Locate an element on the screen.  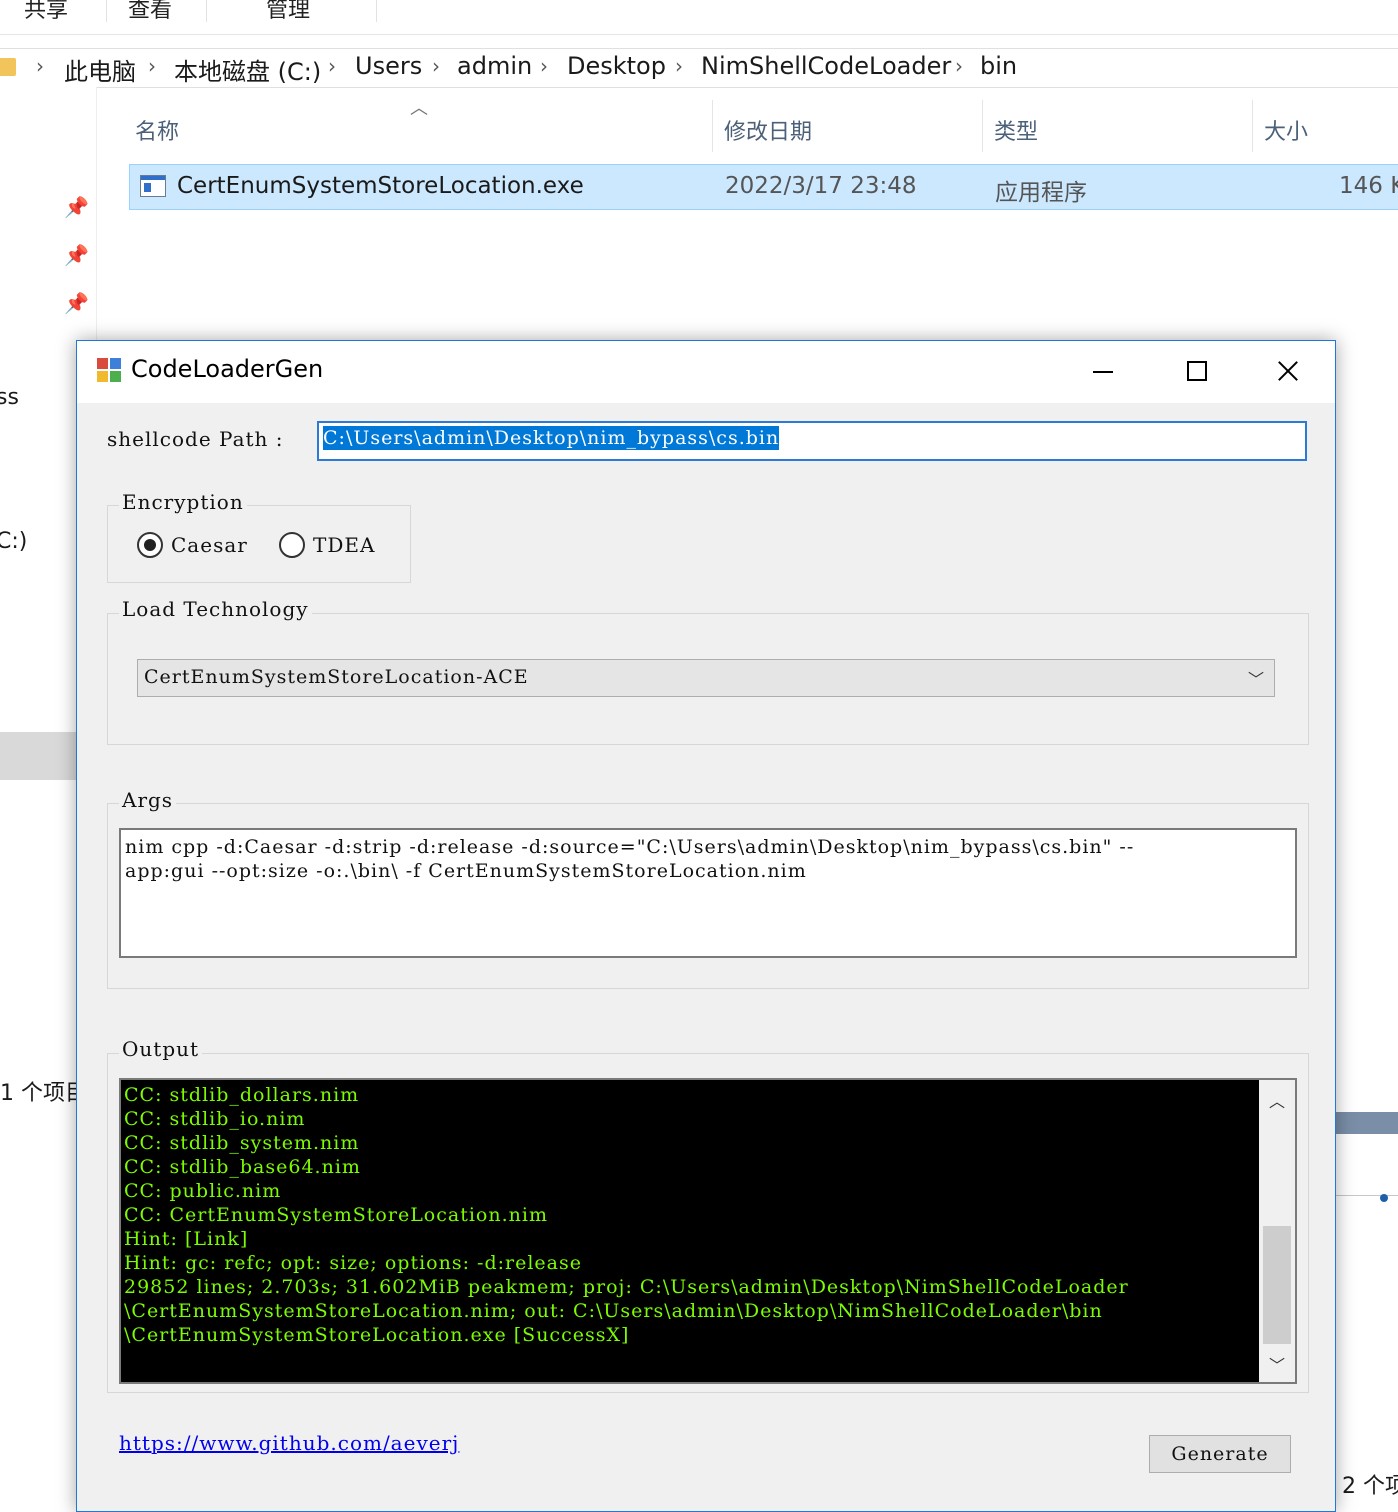
load-technology-value: CertEnumSystemStoreLocation-ACE is located at coordinates (336, 677).